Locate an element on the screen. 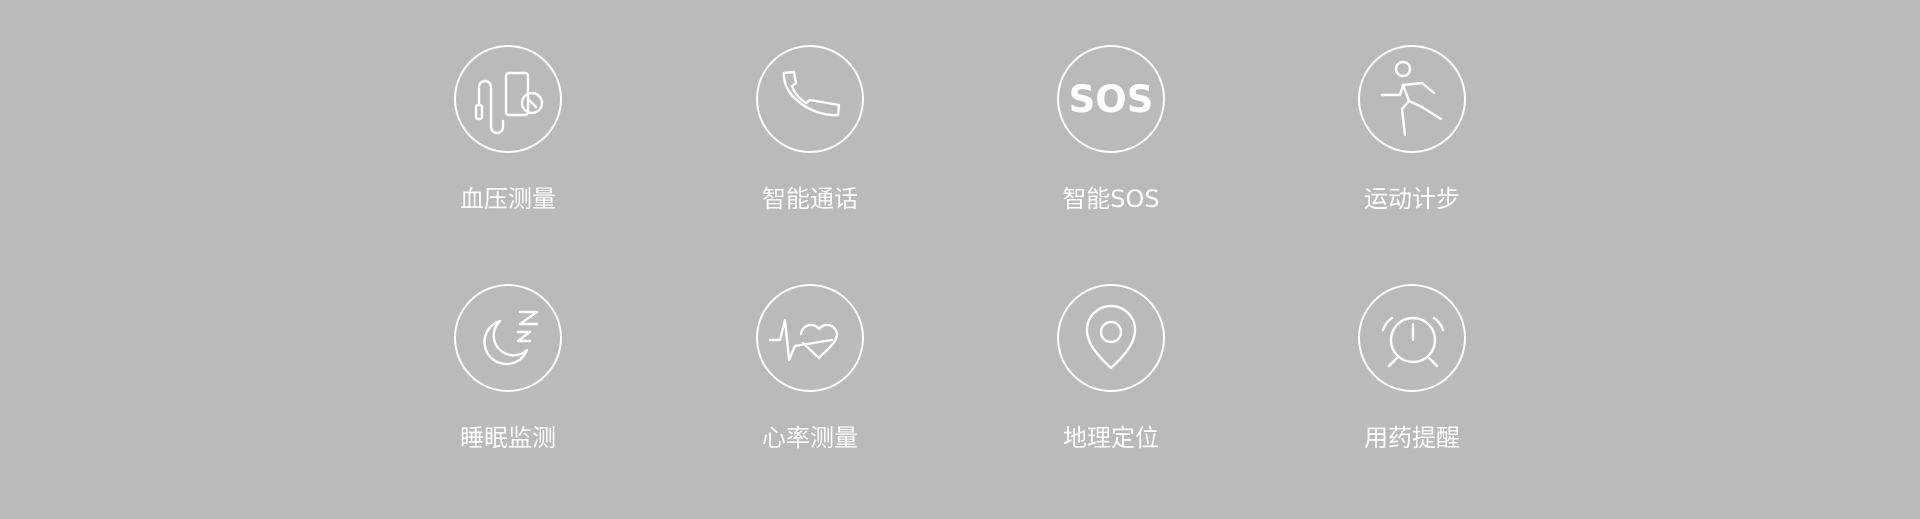 Image resolution: width=1920 pixels, height=519 pixels. feature-label: 血压测量 is located at coordinates (508, 199).